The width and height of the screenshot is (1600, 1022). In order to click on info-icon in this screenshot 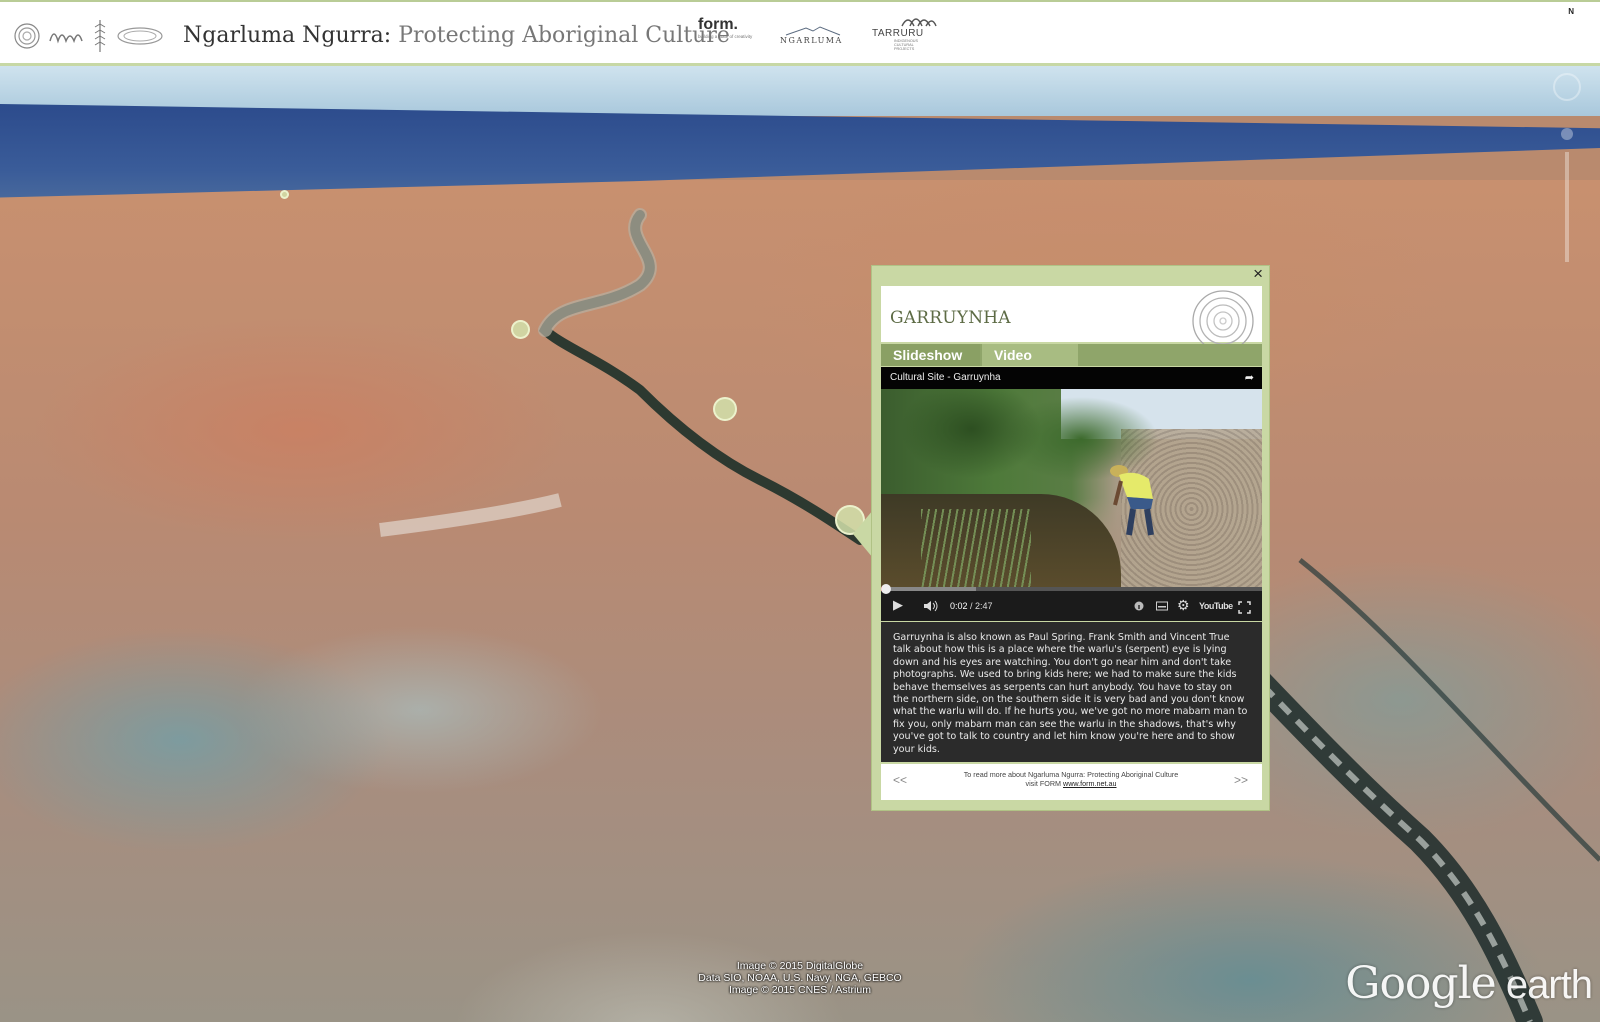, I will do `click(1139, 606)`.